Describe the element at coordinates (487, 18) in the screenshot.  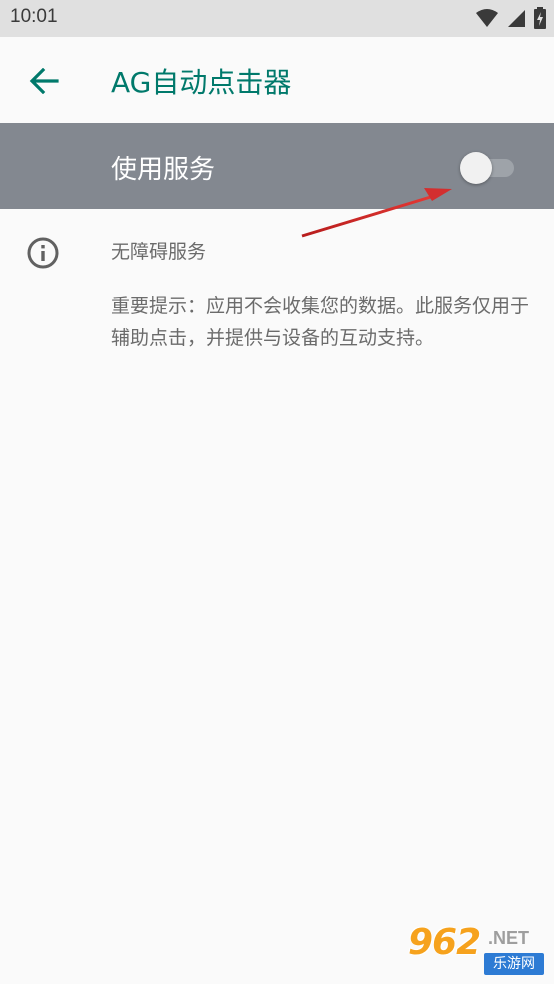
I see `wifi-icon` at that location.